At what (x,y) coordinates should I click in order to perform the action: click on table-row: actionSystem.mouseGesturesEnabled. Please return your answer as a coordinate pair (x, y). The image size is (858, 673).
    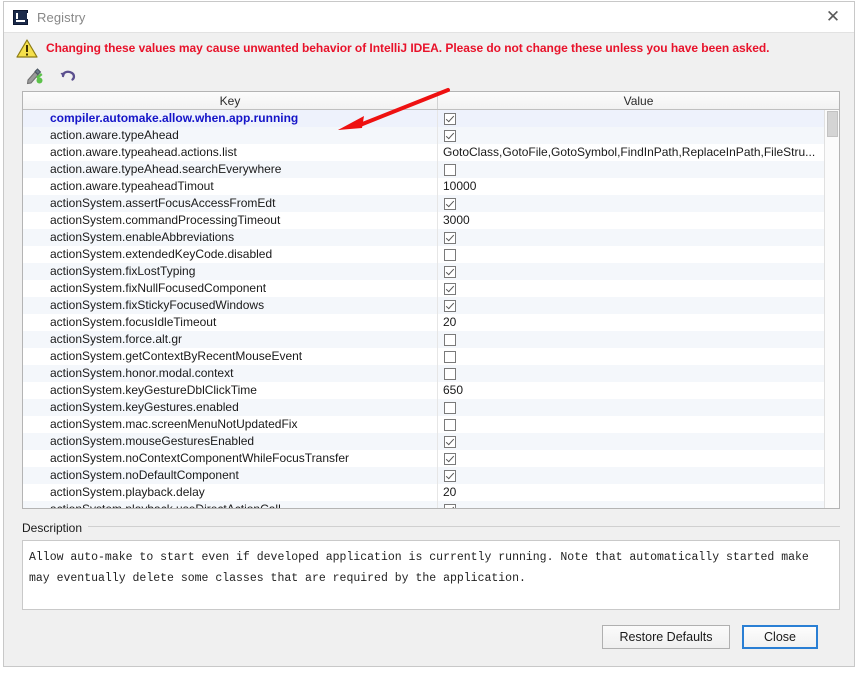
    Looking at the image, I should click on (431, 441).